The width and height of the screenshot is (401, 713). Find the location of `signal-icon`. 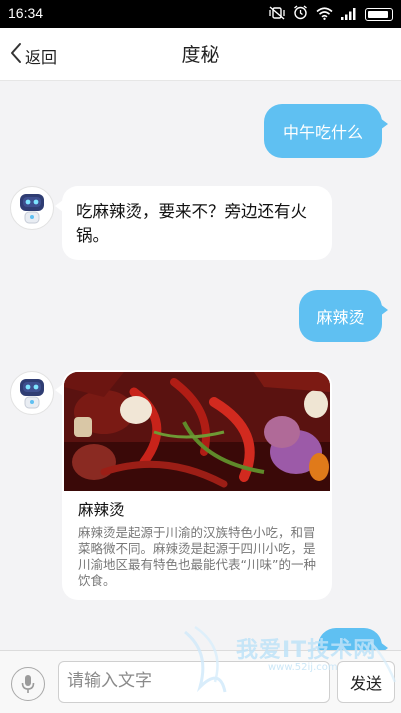

signal-icon is located at coordinates (349, 14).